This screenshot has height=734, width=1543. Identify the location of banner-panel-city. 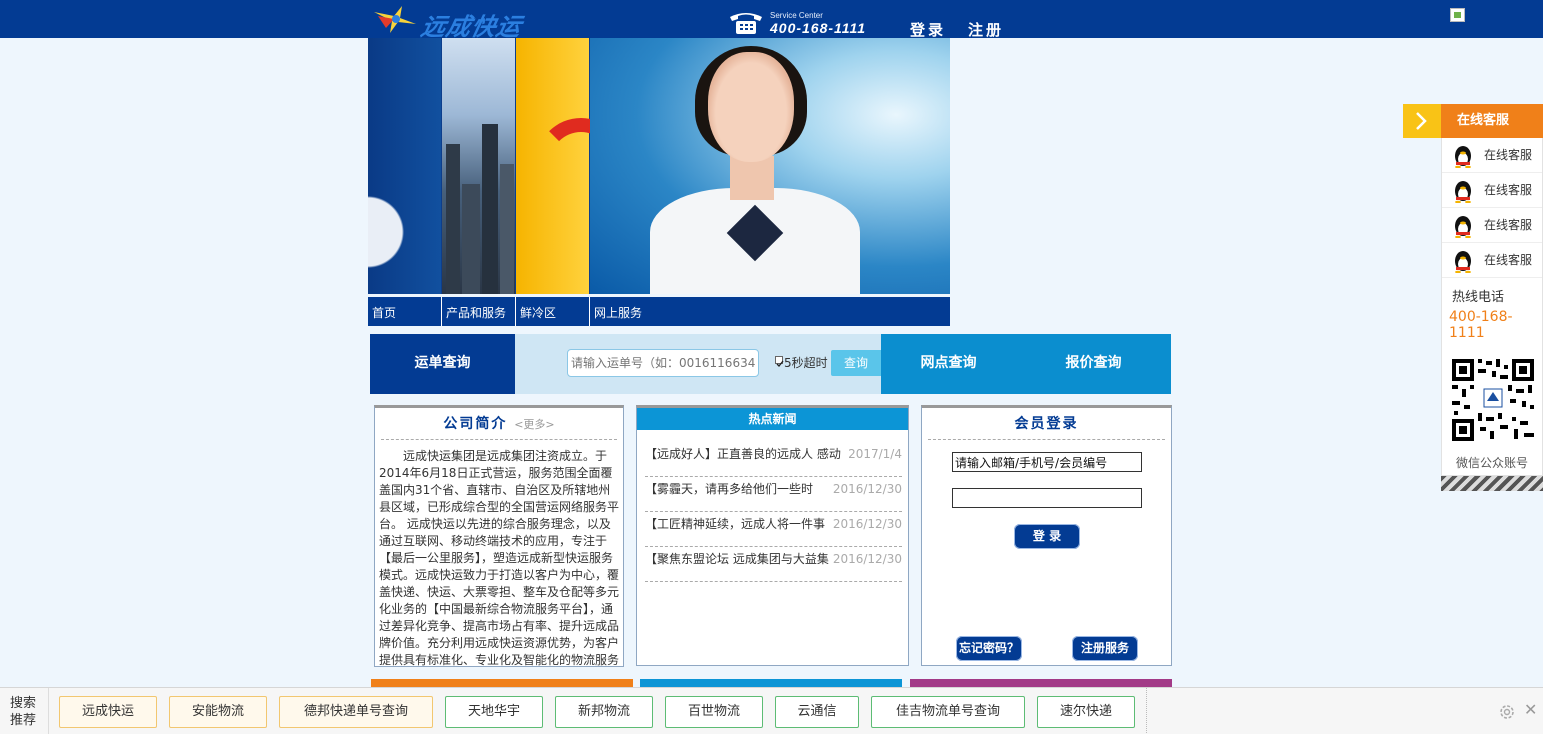
(478, 166).